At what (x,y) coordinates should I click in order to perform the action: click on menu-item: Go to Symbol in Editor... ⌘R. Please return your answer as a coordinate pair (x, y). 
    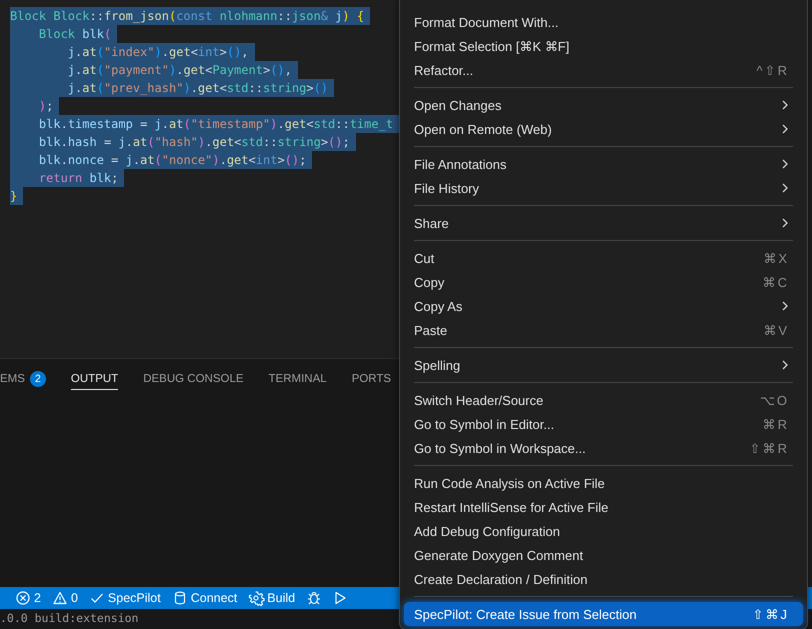
    Looking at the image, I should click on (603, 424).